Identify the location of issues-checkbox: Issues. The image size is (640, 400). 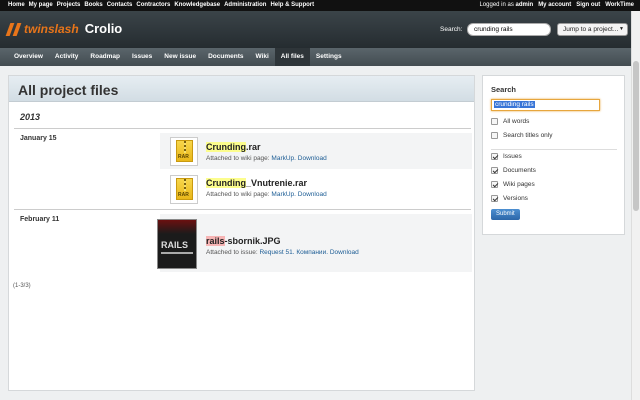
(506, 156).